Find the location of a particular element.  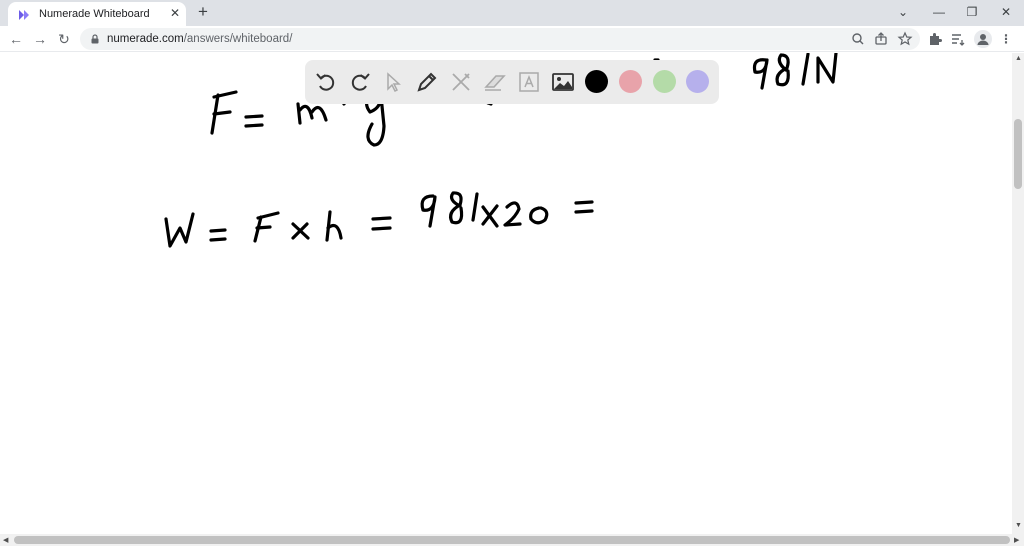

more-menu-icon: ⋮ is located at coordinates (1006, 39).